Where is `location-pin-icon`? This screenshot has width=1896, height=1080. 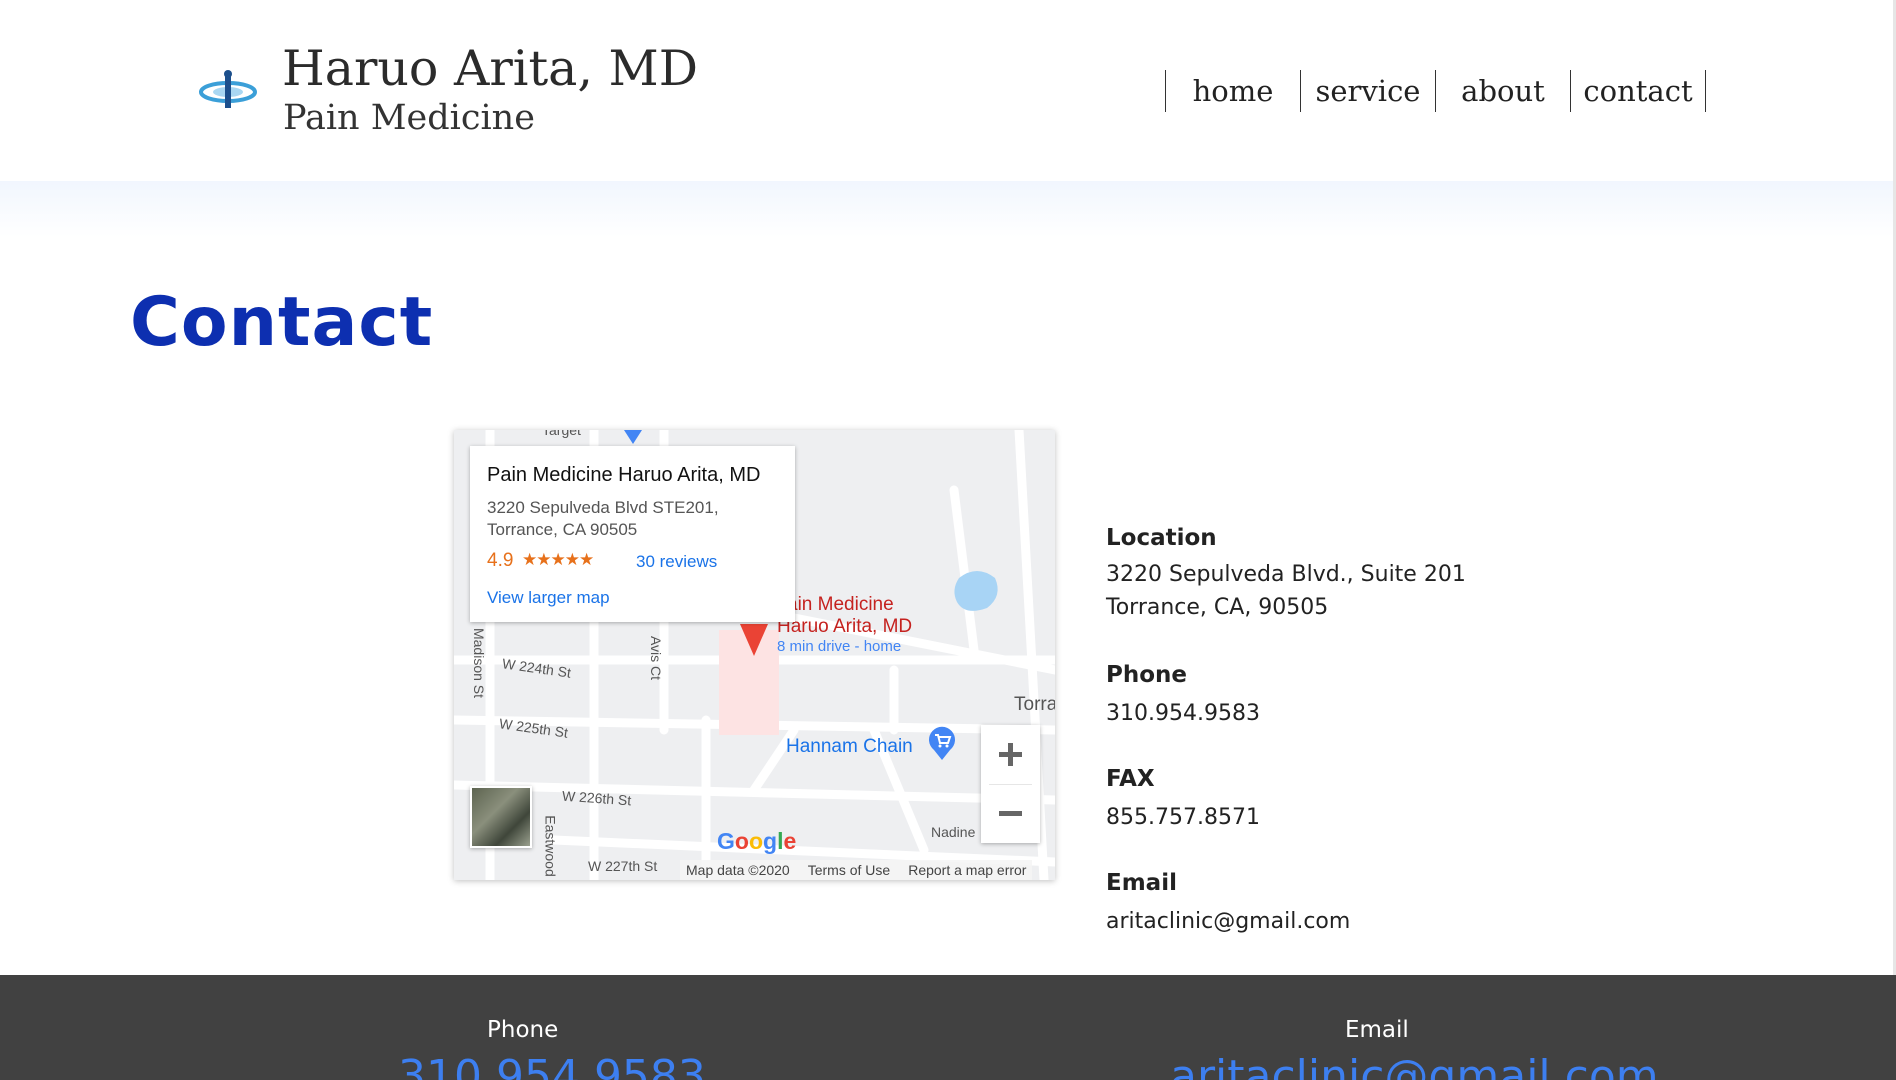
location-pin-icon is located at coordinates (754, 640).